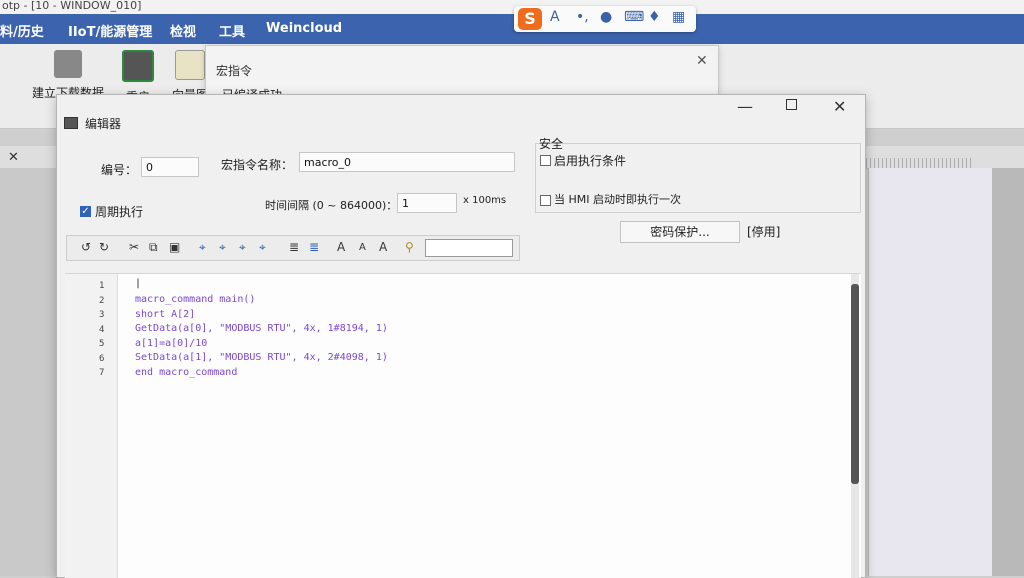 The image size is (1024, 578). What do you see at coordinates (102, 344) in the screenshot?
I see `line-number: 5` at bounding box center [102, 344].